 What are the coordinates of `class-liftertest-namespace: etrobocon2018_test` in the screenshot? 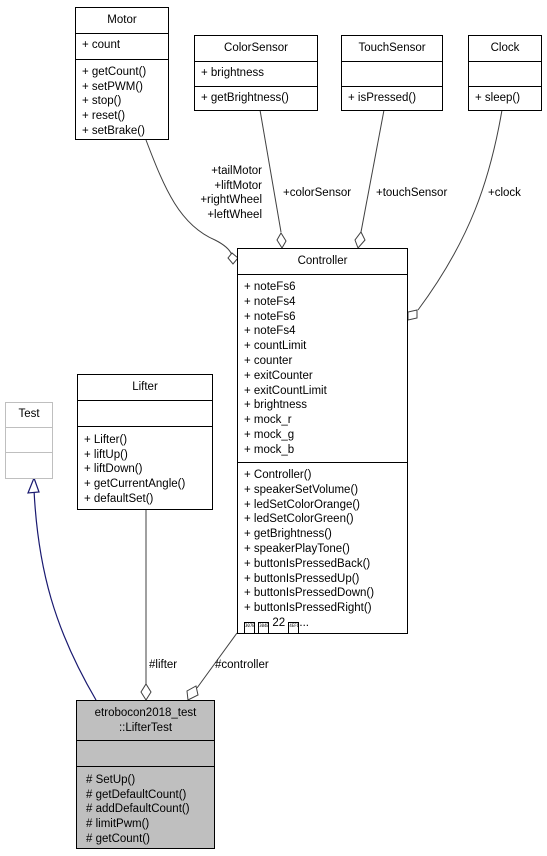 It's located at (145, 713).